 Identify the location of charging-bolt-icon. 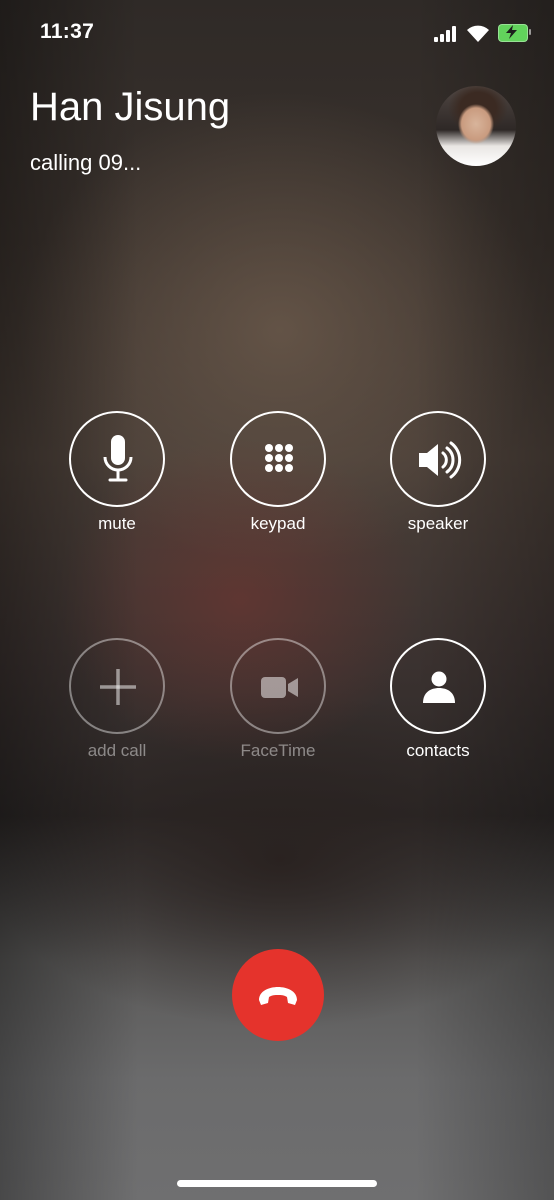
(511, 32).